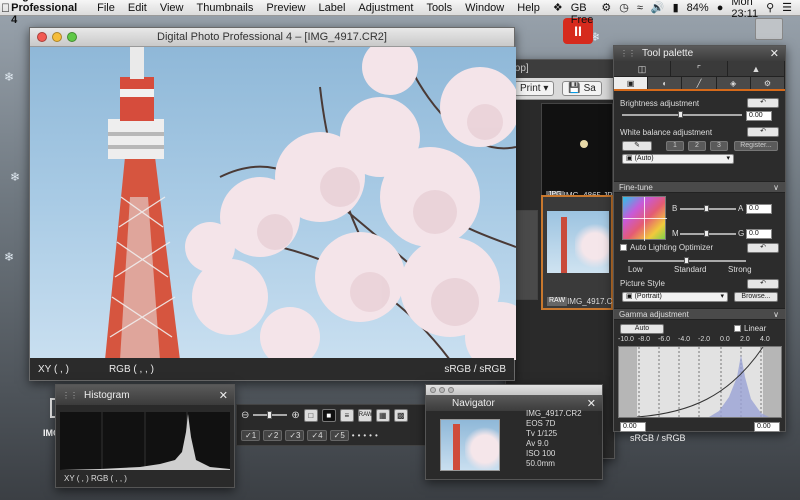  Describe the element at coordinates (382, 415) in the screenshot. I see `grid-large-icon: ▦` at that location.